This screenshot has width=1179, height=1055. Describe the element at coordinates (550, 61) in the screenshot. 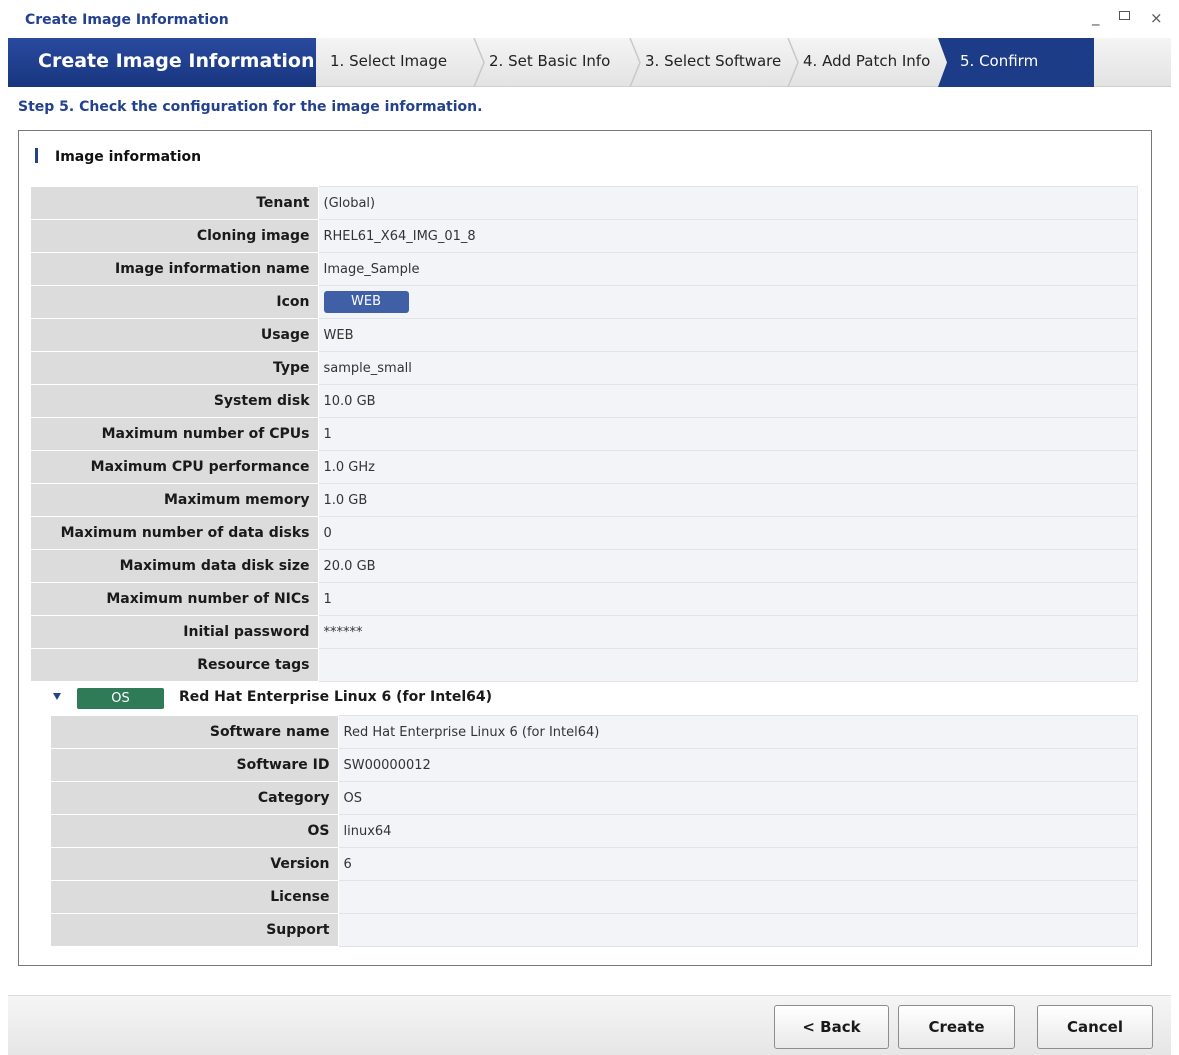

I see `step-set-basic-info: 2. Set Basic Info` at that location.